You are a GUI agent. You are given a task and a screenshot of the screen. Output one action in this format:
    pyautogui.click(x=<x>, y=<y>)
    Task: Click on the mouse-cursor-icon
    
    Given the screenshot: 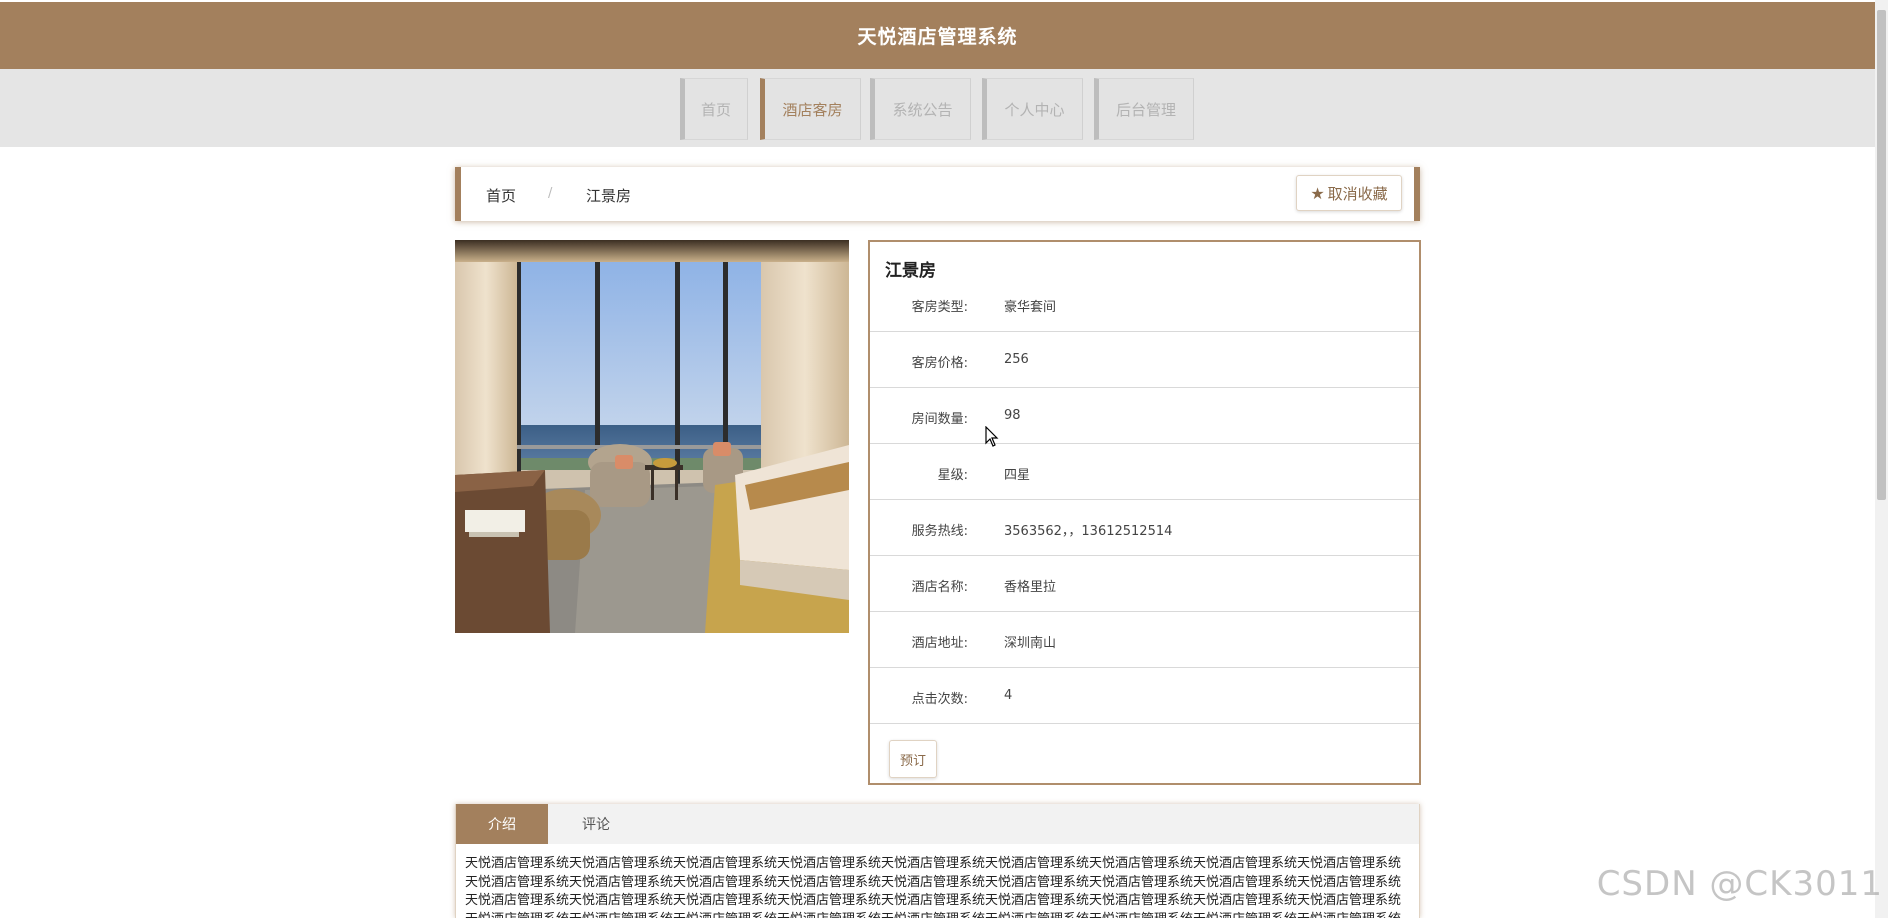 What is the action you would take?
    pyautogui.click(x=992, y=438)
    